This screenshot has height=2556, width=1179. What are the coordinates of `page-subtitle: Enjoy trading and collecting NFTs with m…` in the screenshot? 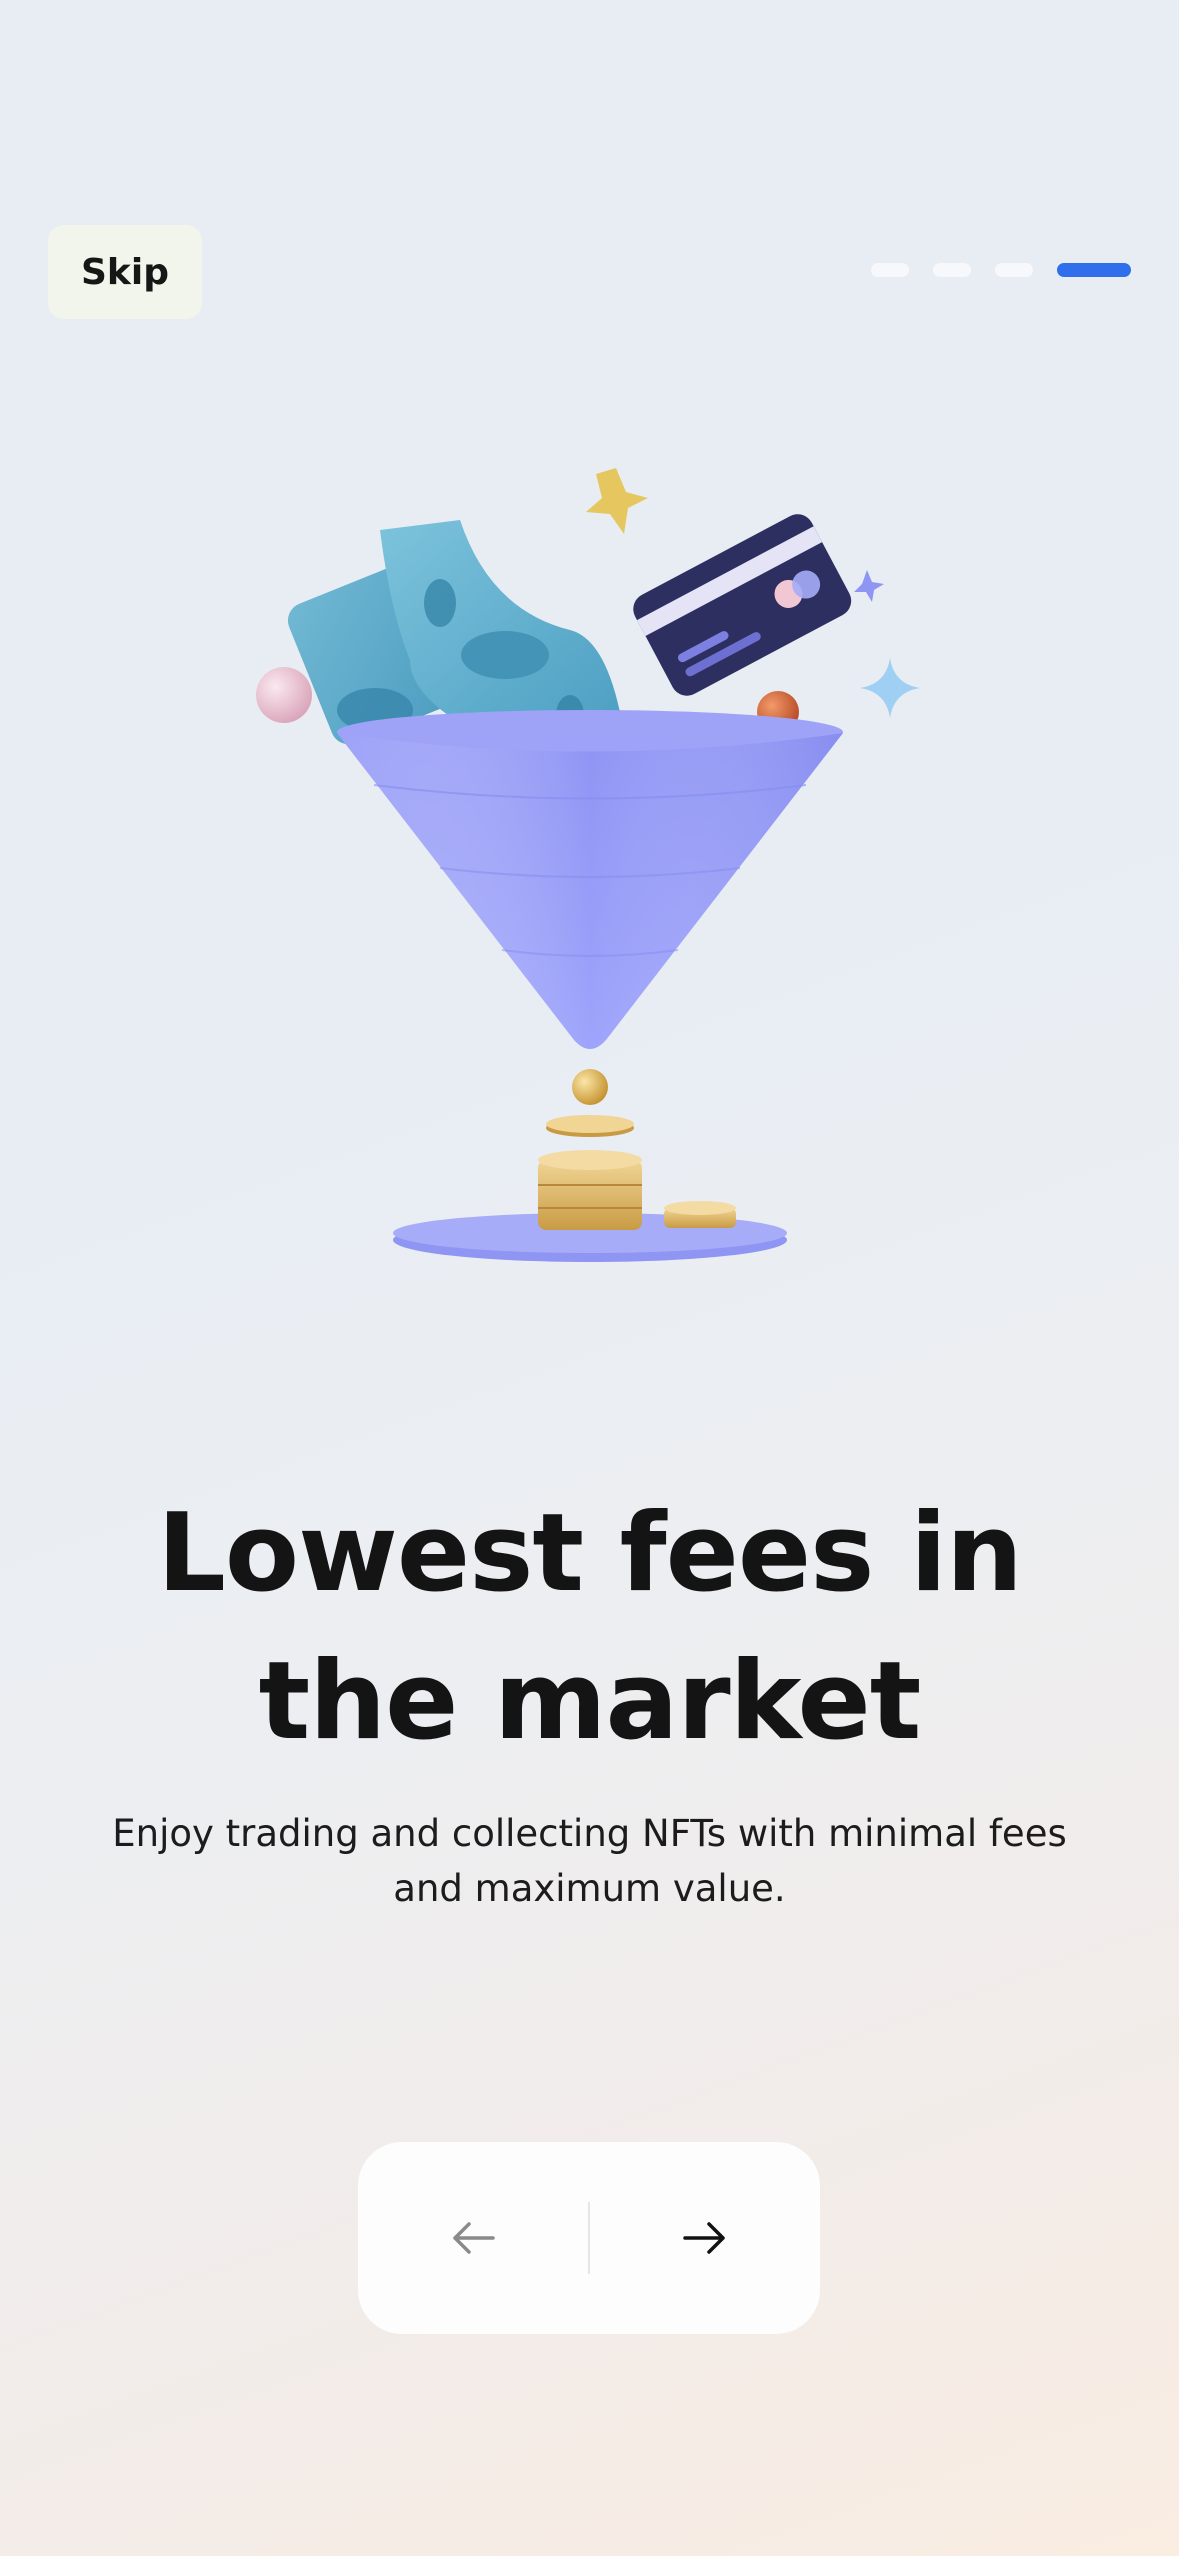 It's located at (589, 1861).